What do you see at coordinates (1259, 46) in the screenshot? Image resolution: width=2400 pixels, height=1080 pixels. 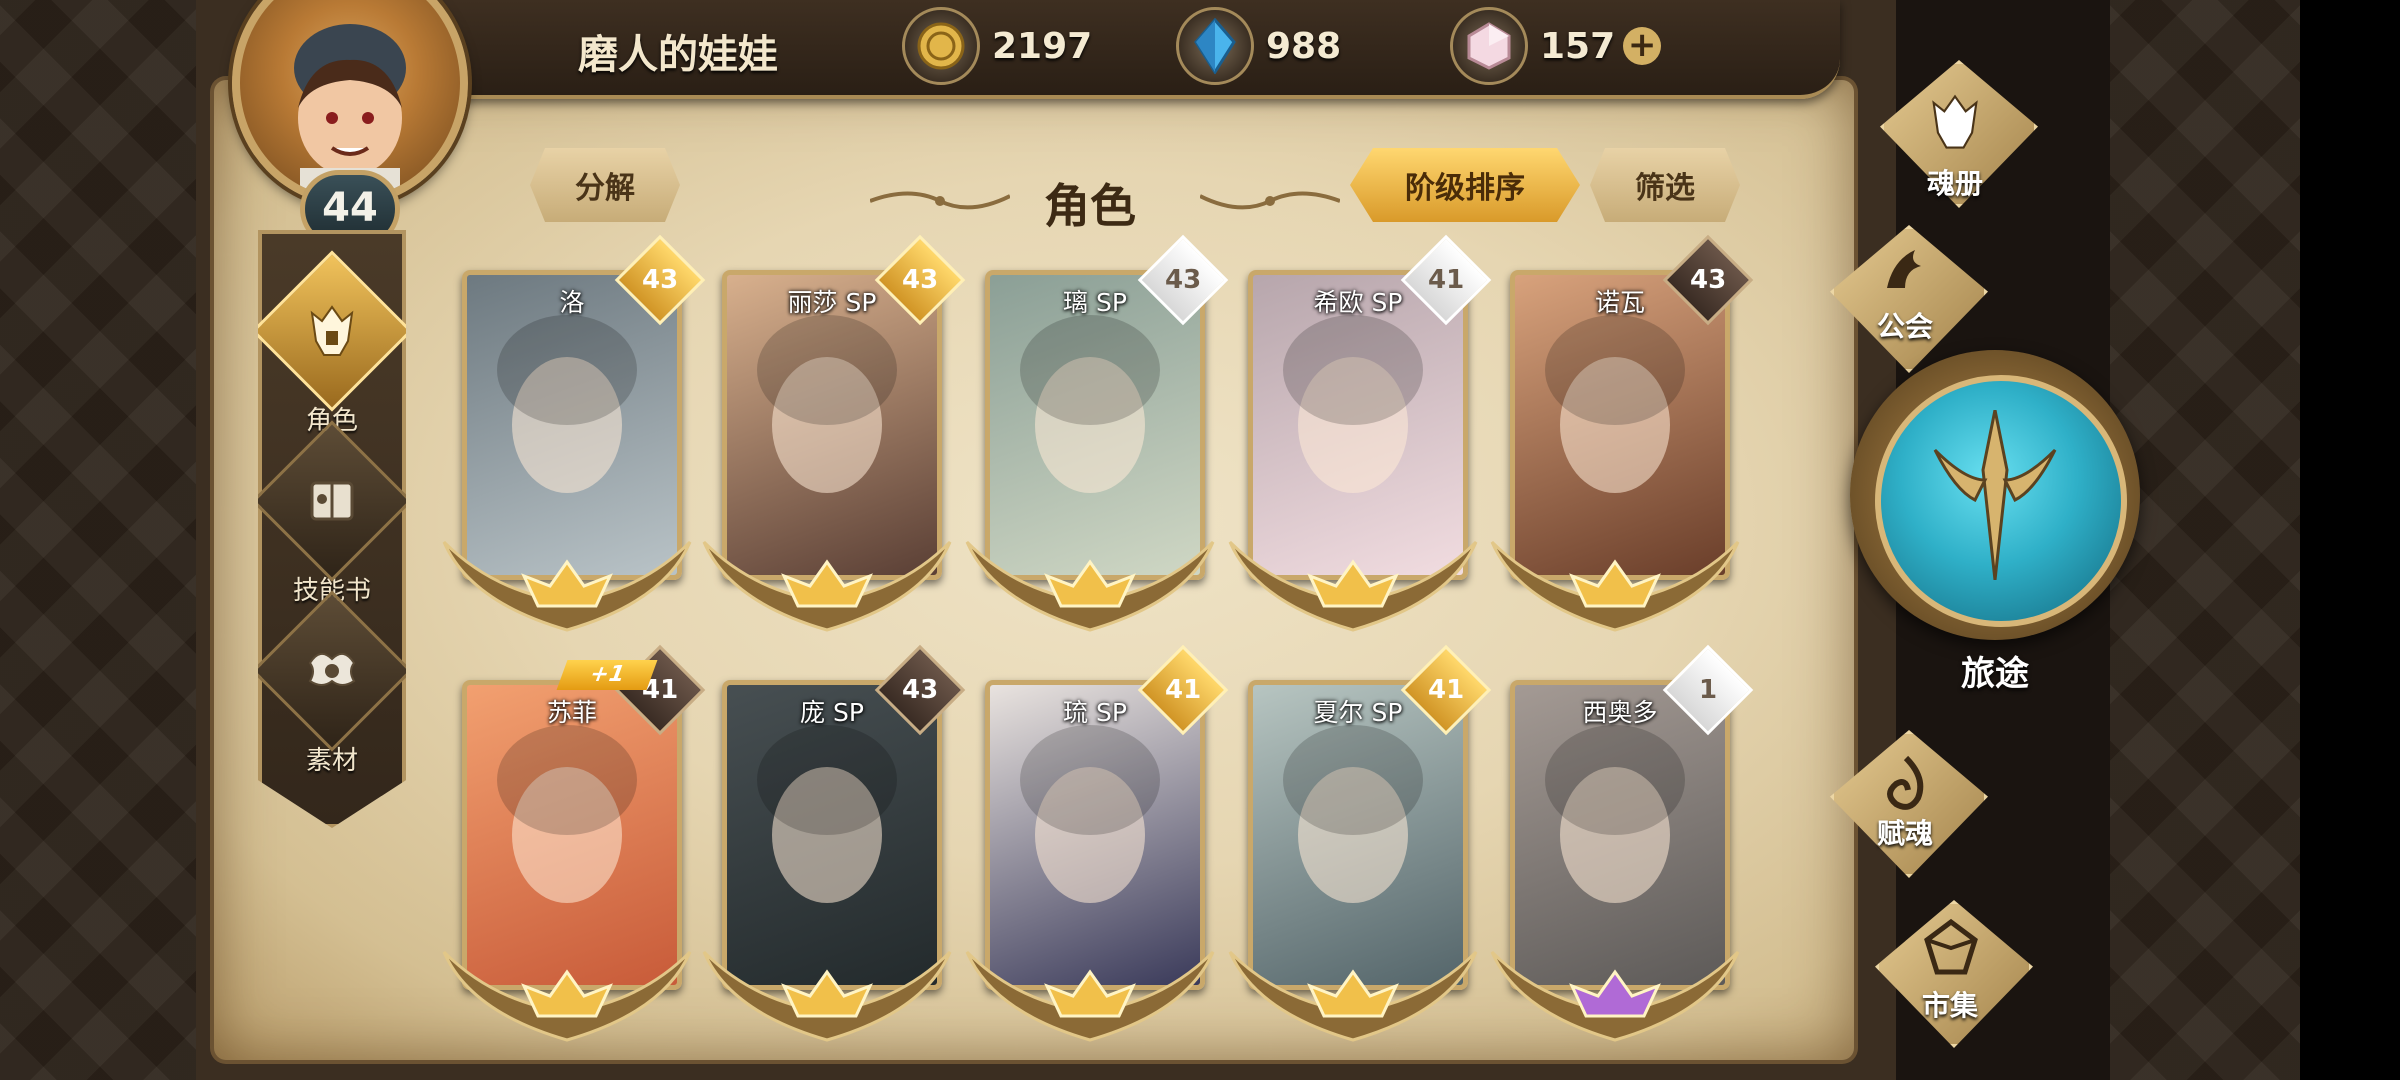 I see `crystal-currency: 988` at bounding box center [1259, 46].